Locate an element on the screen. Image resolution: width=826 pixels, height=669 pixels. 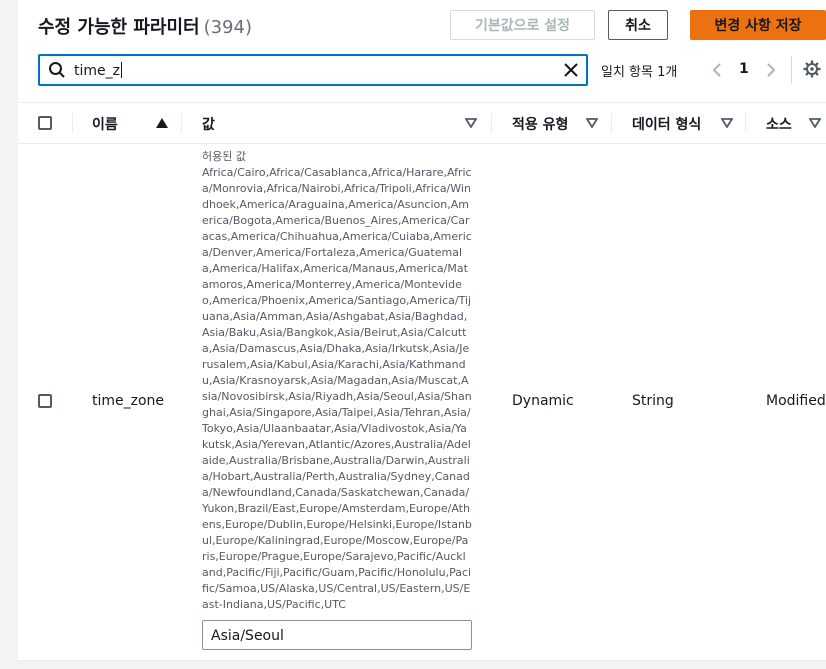
data-type: String is located at coordinates (653, 401).